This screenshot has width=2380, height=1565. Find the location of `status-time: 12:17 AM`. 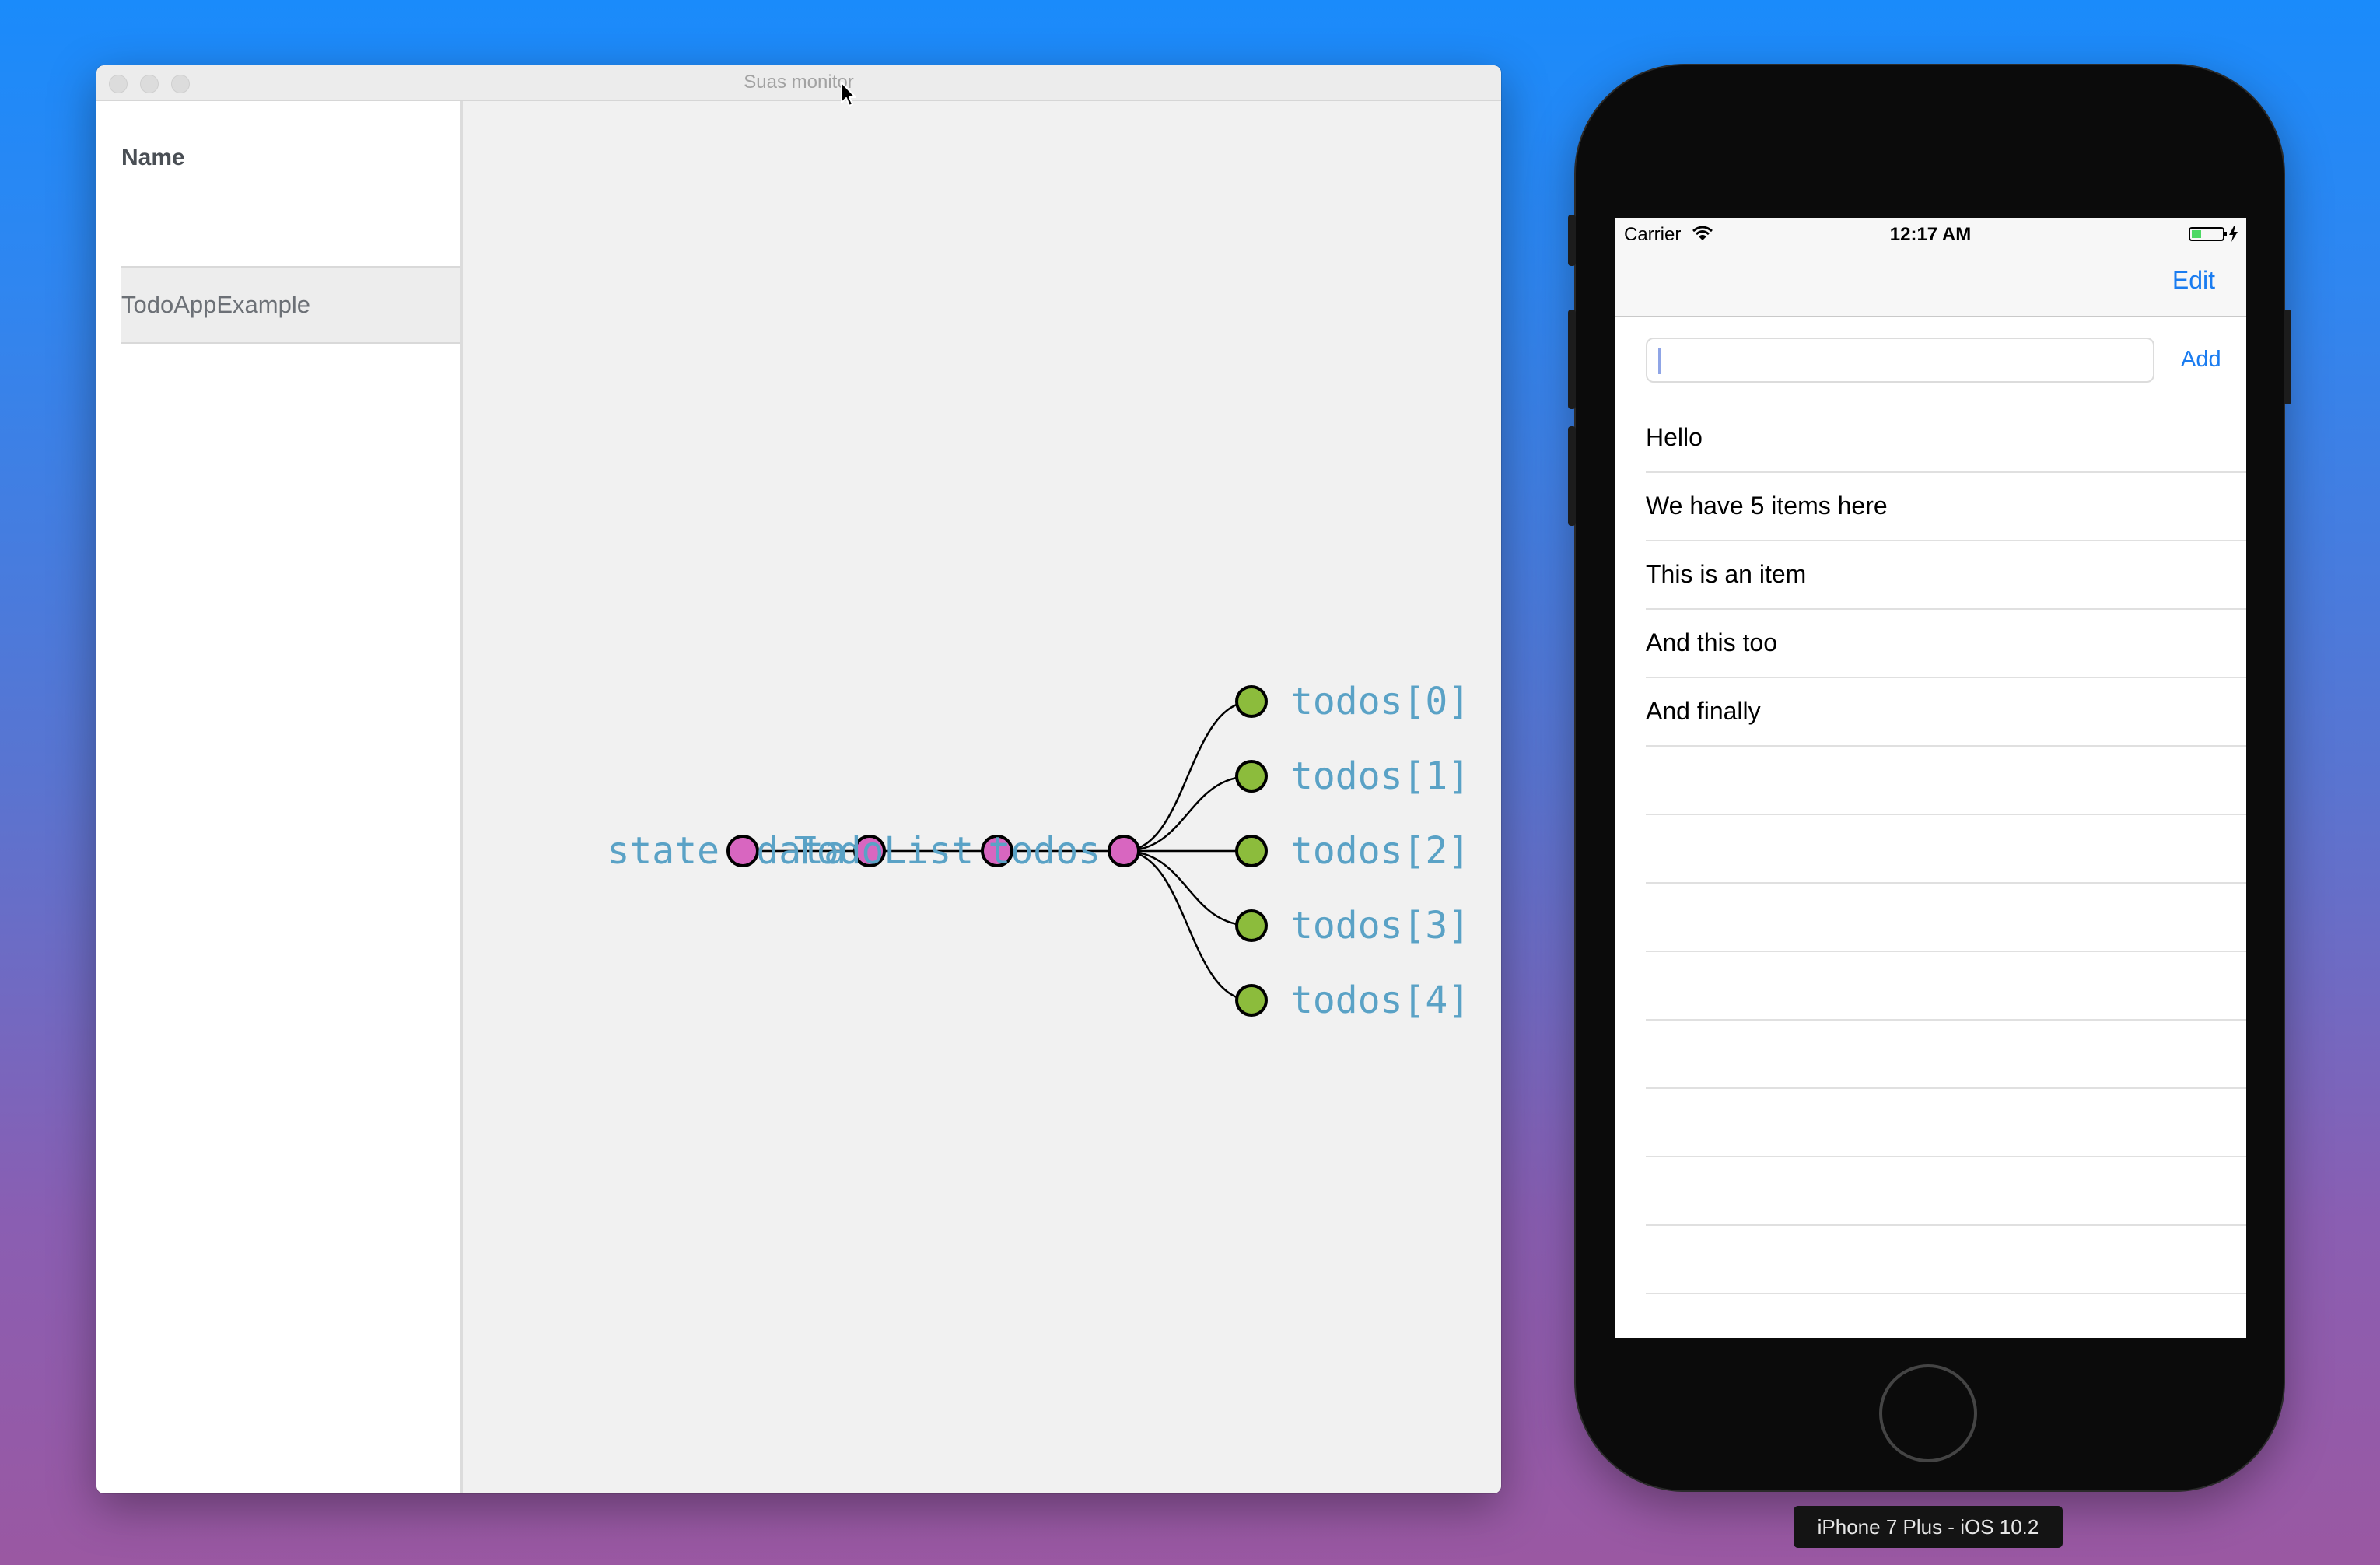

status-time: 12:17 AM is located at coordinates (1931, 234).